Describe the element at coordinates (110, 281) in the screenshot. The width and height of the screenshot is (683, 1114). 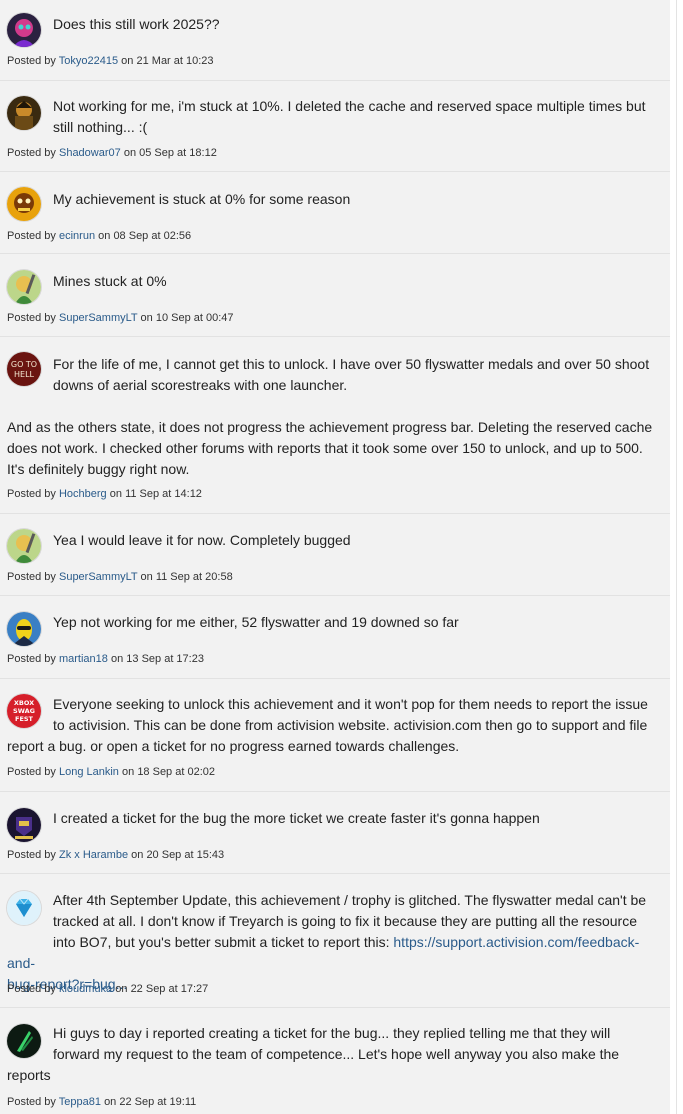
I see `comment-line: Mines stuck at 0%` at that location.